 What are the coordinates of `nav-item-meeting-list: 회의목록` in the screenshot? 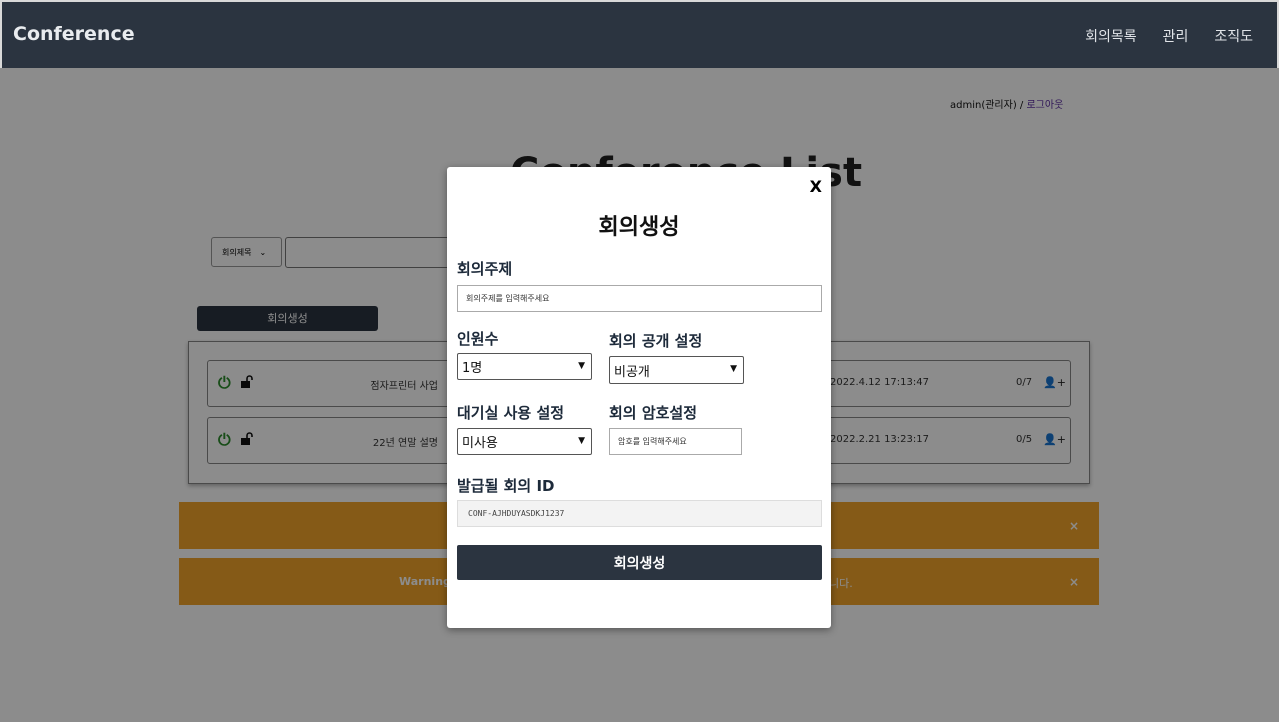 It's located at (1111, 36).